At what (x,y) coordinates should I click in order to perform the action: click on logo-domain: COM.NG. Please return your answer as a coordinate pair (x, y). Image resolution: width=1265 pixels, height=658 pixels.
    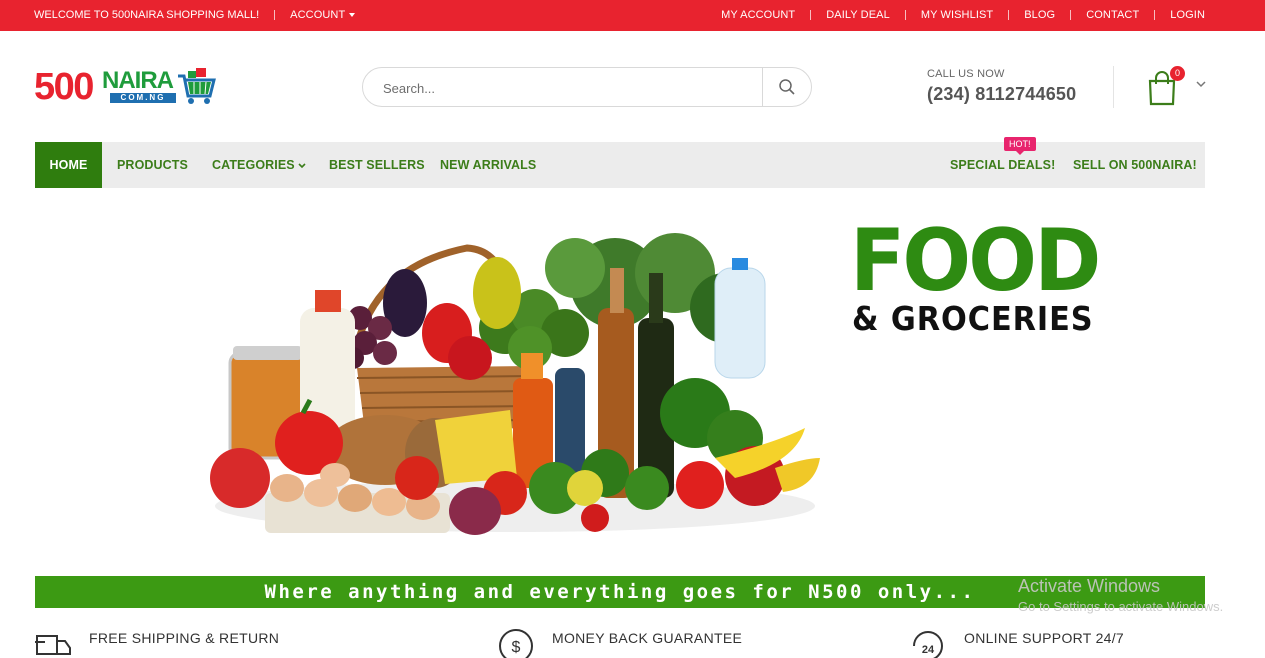
    Looking at the image, I should click on (143, 98).